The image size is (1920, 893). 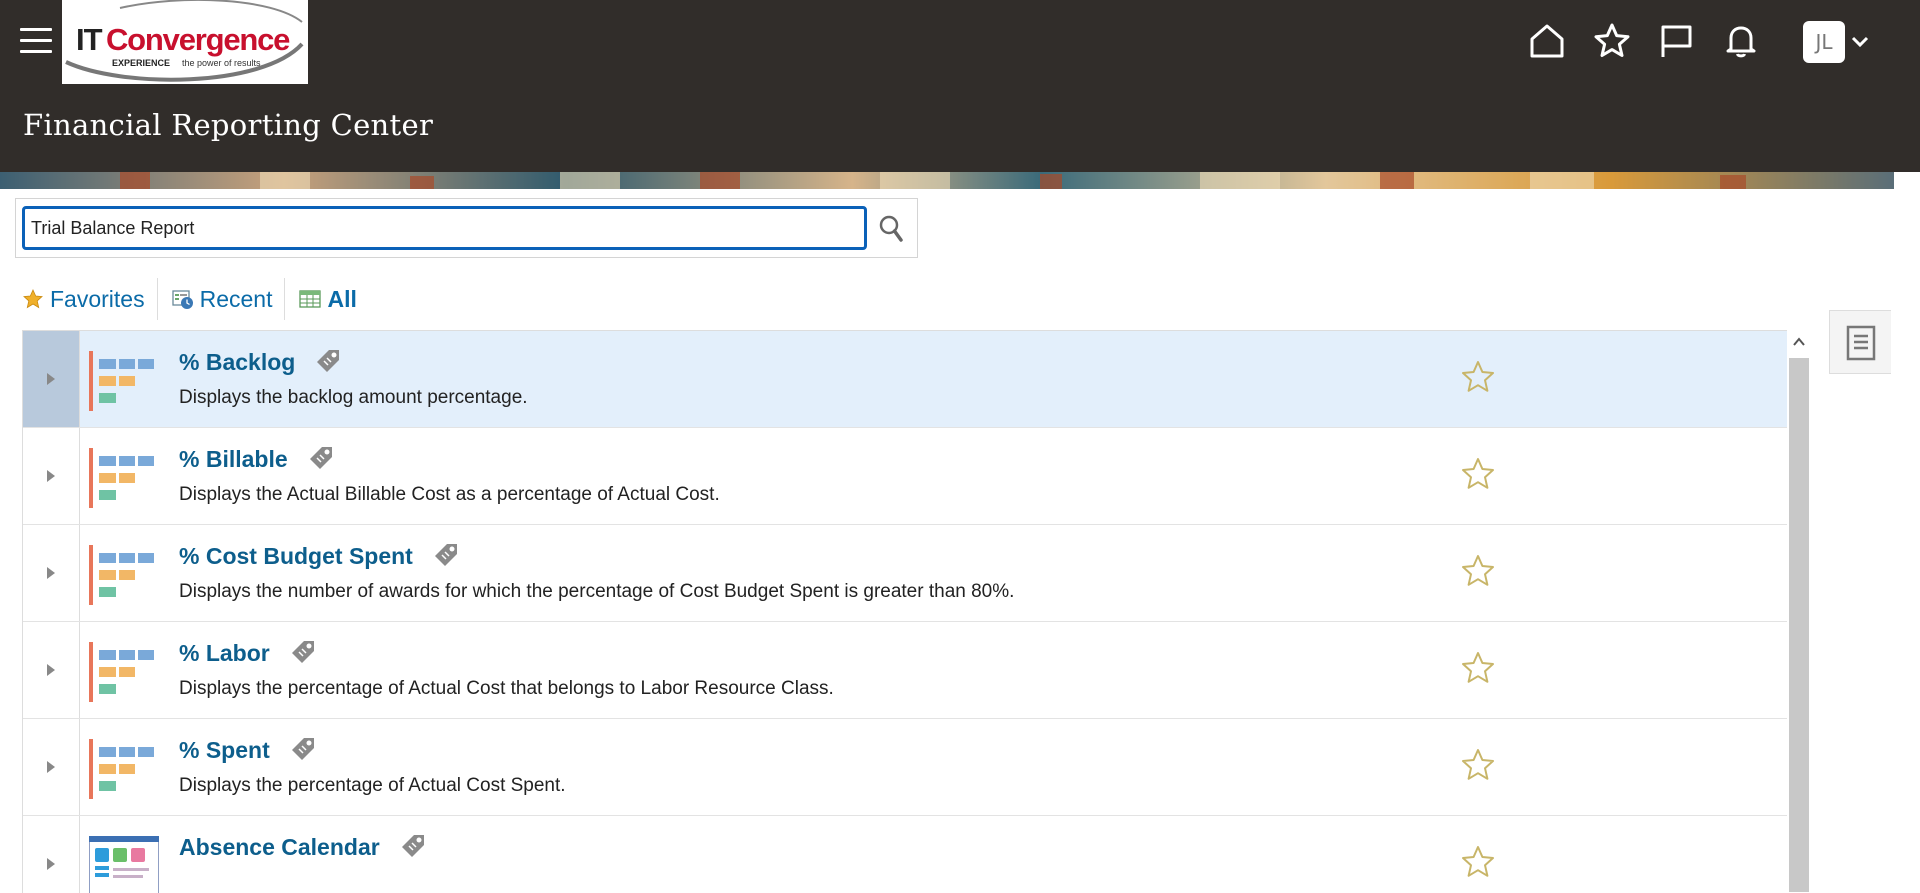 I want to click on bell-icon, so click(x=1741, y=41).